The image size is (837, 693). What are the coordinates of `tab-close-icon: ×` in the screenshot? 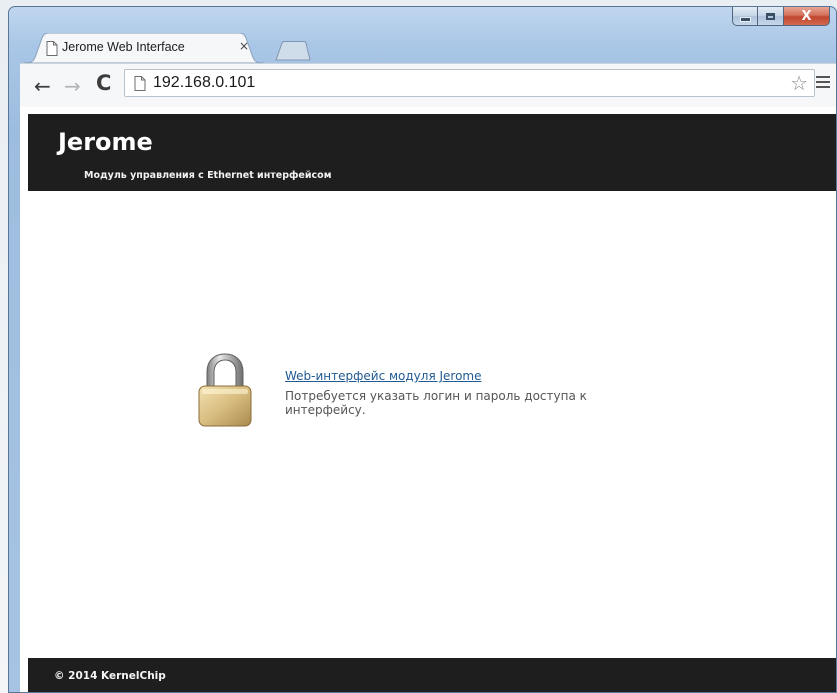 It's located at (244, 46).